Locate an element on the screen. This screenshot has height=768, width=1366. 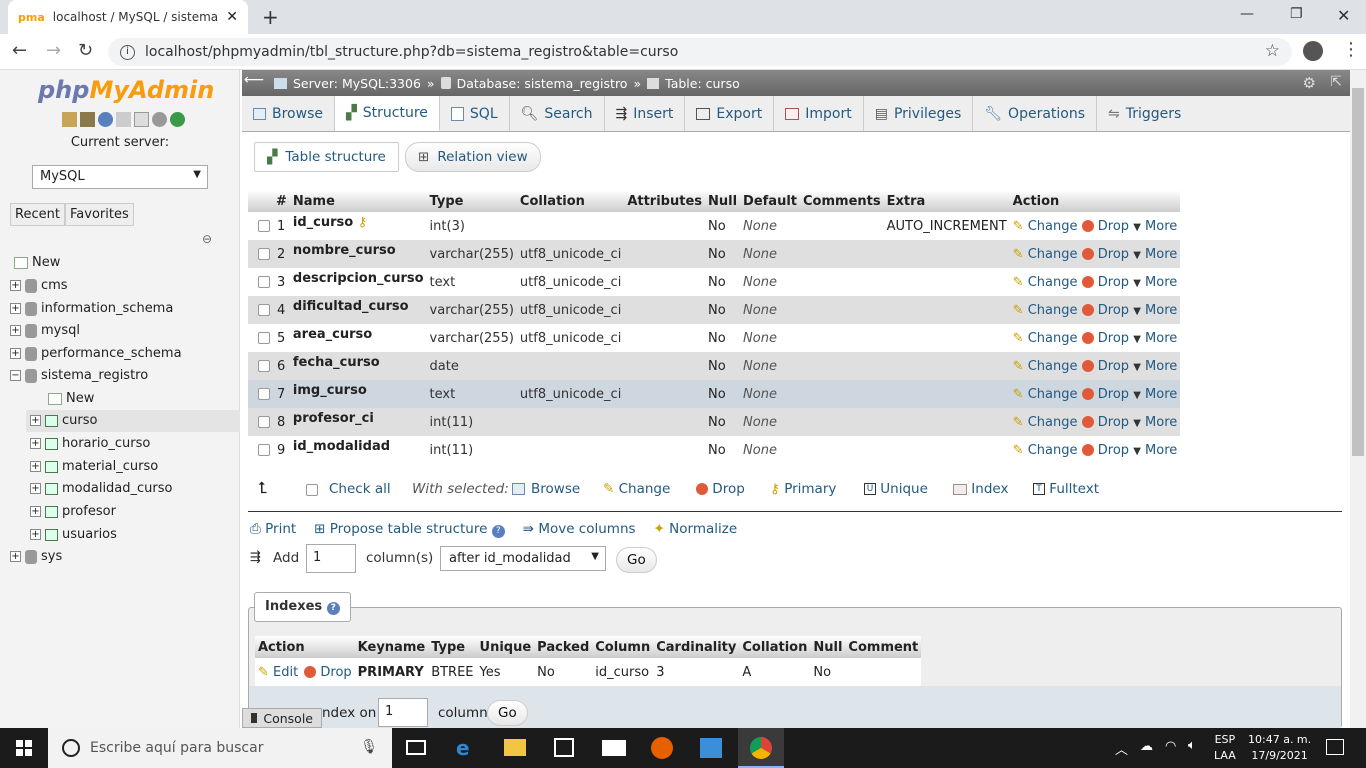
tab-privileges: ▤ Privileges is located at coordinates (919, 113).